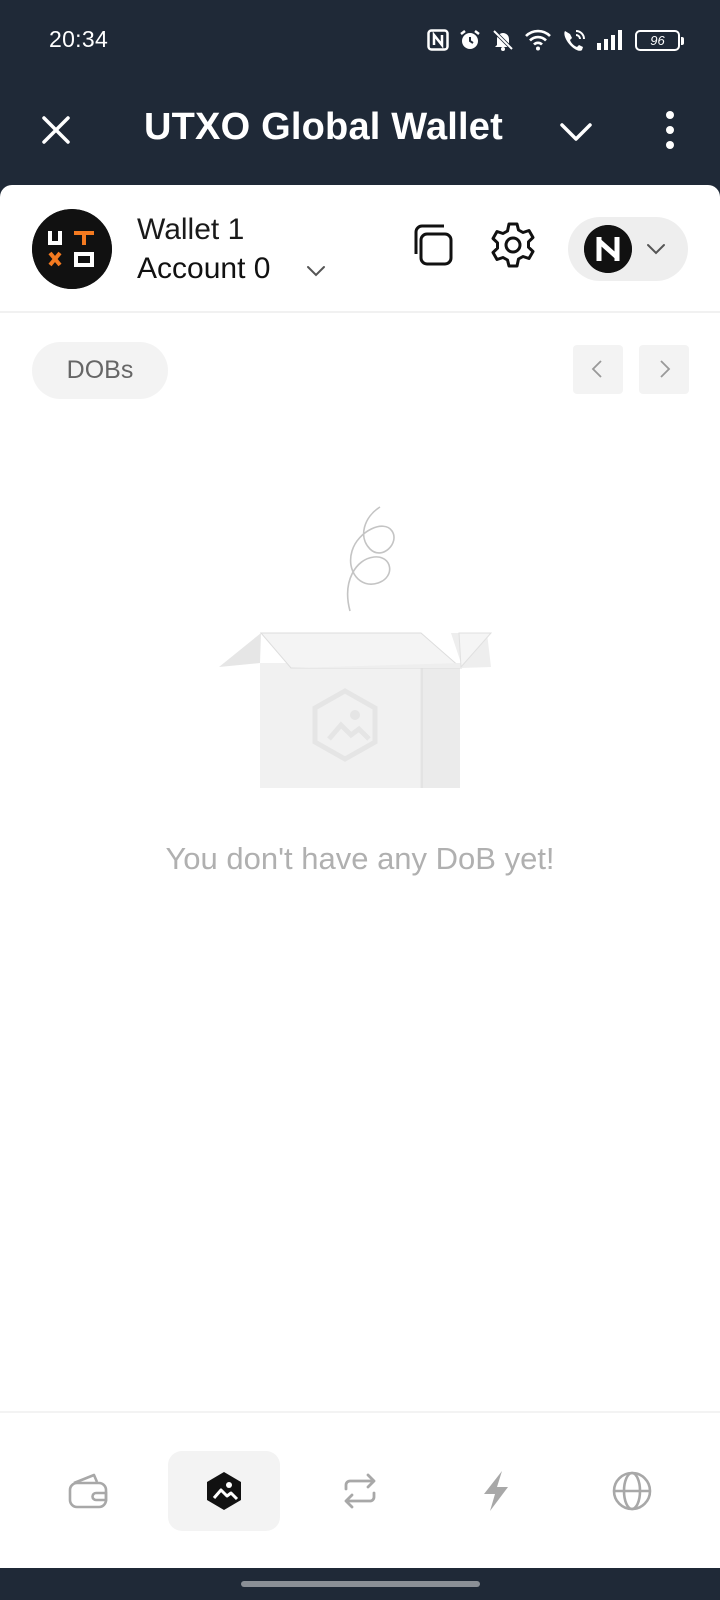 Image resolution: width=720 pixels, height=1600 pixels. What do you see at coordinates (470, 39) in the screenshot?
I see `alarm-icon` at bounding box center [470, 39].